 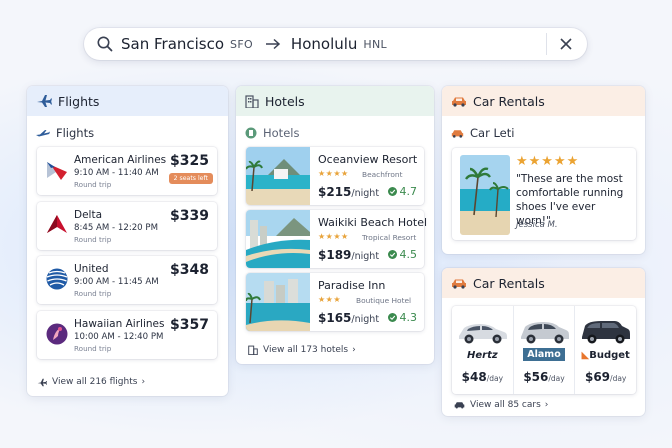 I want to click on origin-city: San Francisco, so click(x=172, y=44).